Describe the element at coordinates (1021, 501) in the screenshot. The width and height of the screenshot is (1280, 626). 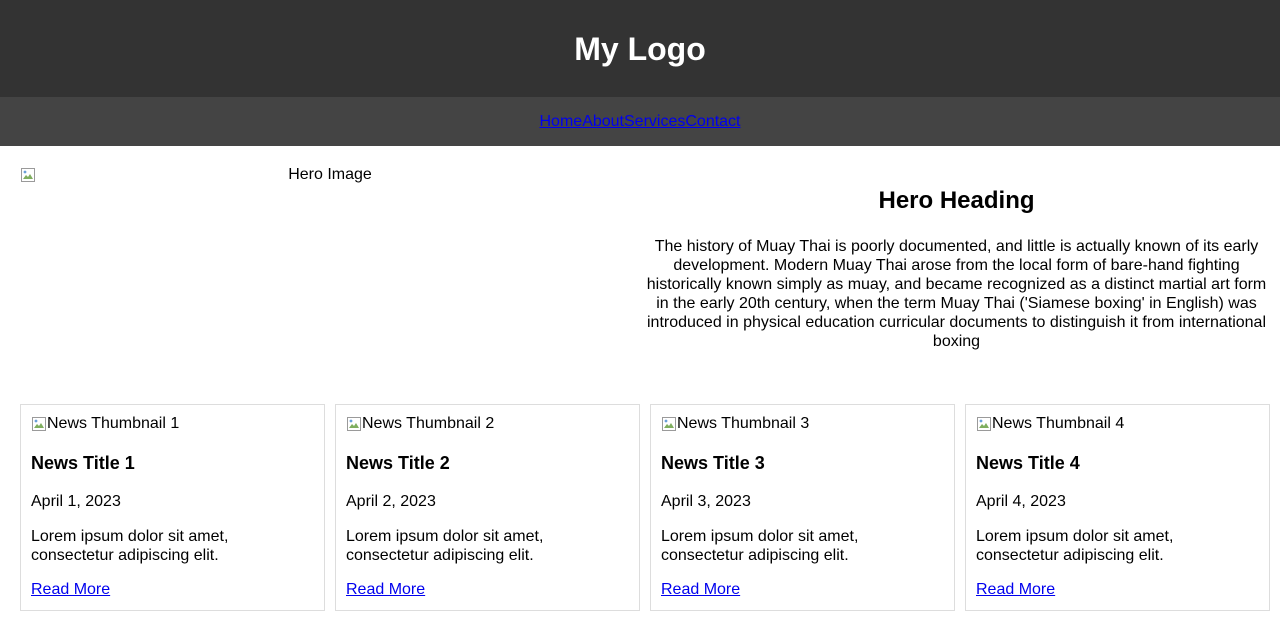
I see `news-date: April 4, 2023` at that location.